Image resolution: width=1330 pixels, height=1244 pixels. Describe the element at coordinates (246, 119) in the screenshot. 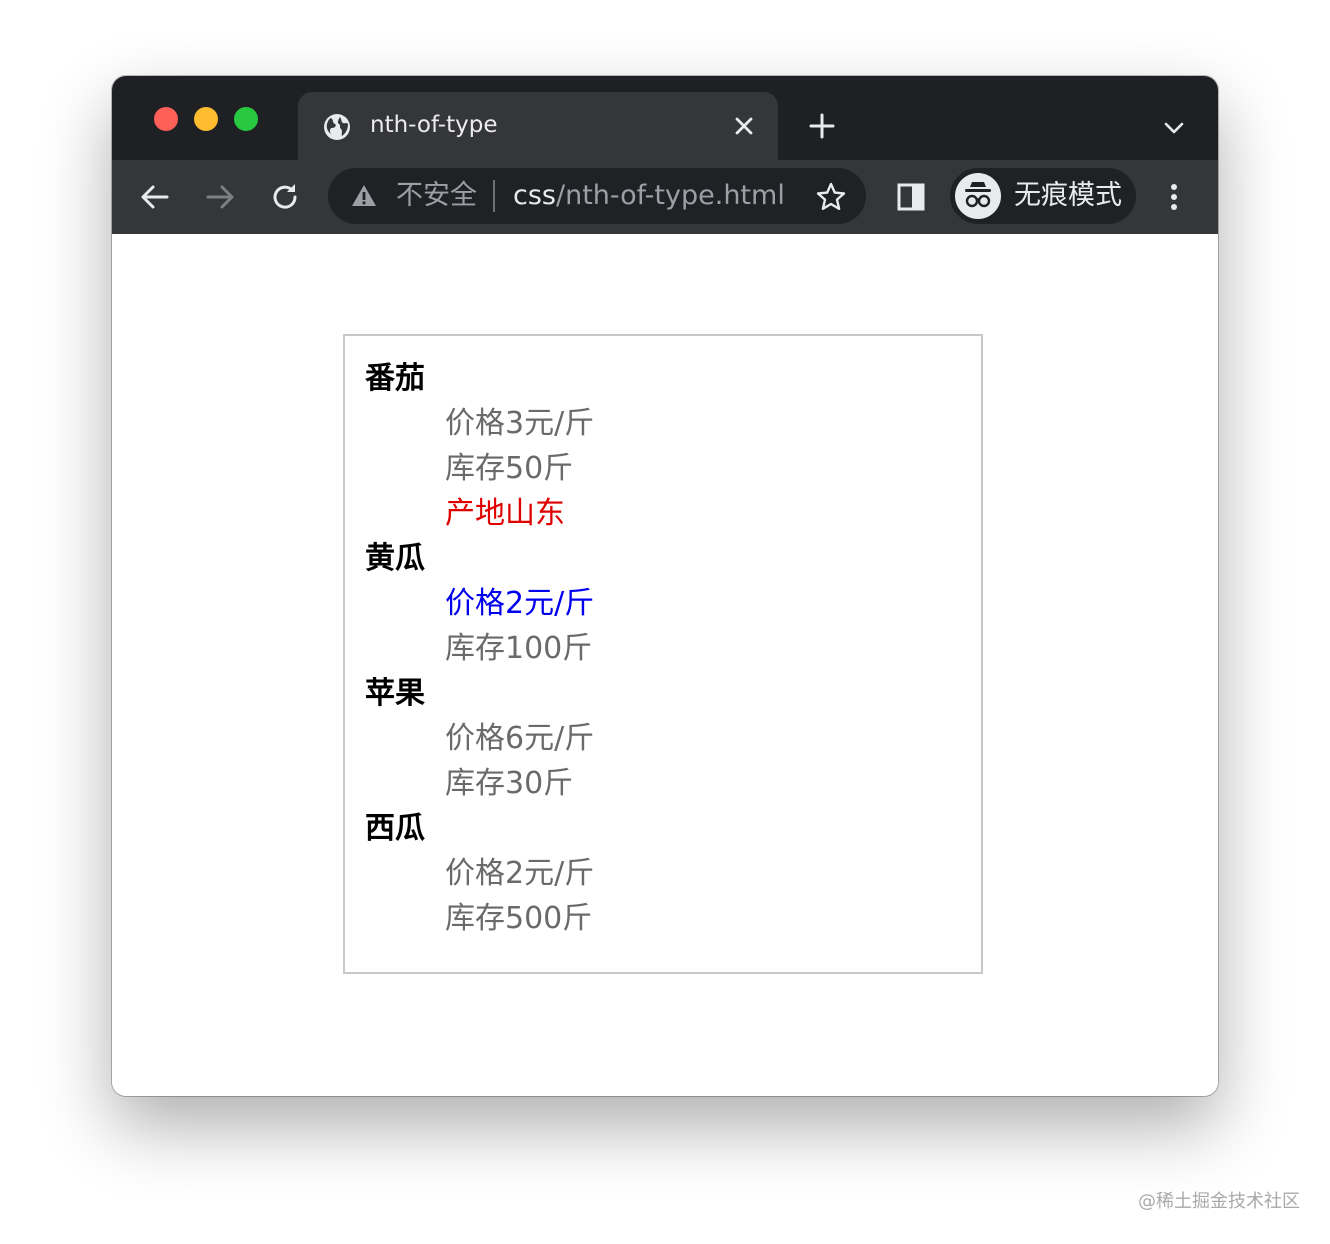

I see `zoom-window-button` at that location.